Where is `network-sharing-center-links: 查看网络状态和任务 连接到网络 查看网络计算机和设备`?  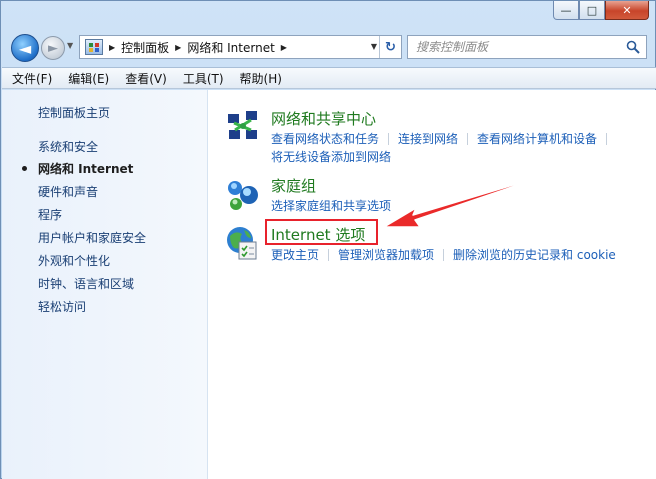 network-sharing-center-links: 查看网络状态和任务 连接到网络 查看网络计算机和设备 is located at coordinates (443, 138).